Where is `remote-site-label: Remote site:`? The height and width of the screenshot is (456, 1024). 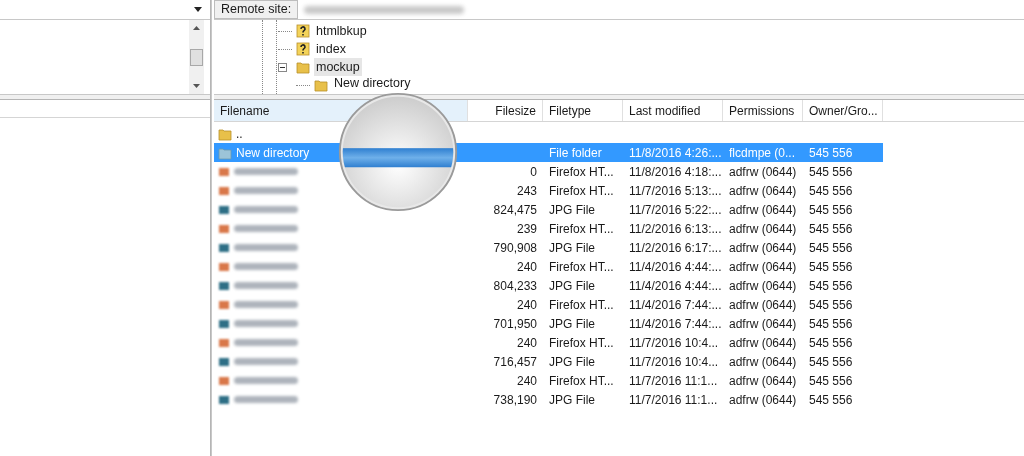
remote-site-label: Remote site: is located at coordinates (256, 9).